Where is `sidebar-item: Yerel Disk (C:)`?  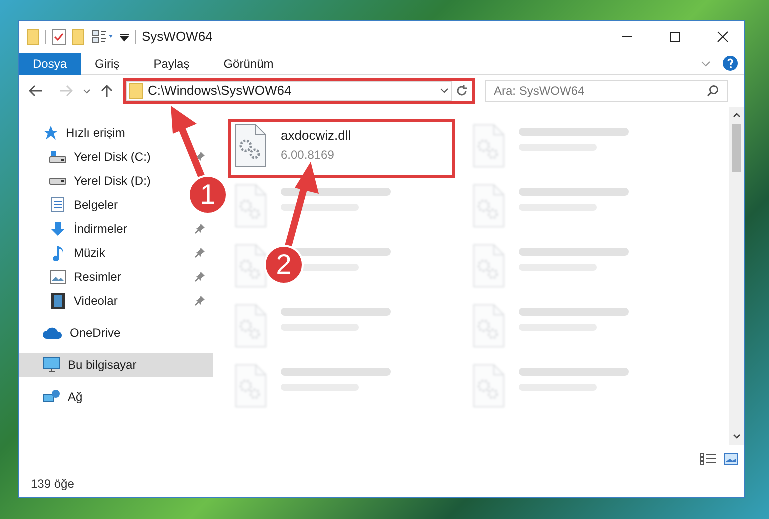 sidebar-item: Yerel Disk (C:) is located at coordinates (118, 157).